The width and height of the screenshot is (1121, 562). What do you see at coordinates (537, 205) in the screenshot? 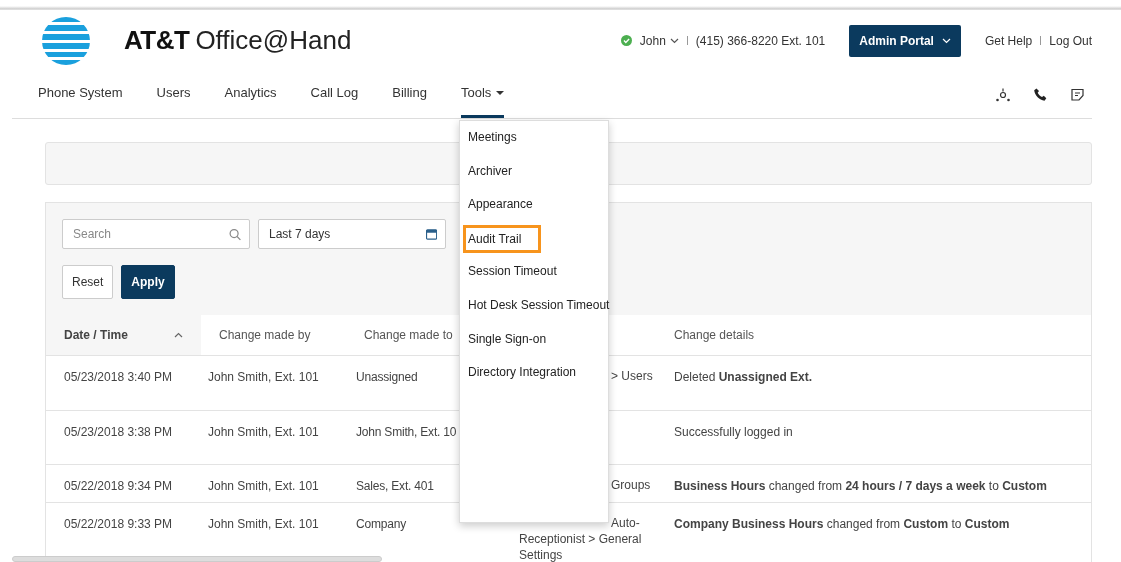
I see `menu-item: Appearance` at bounding box center [537, 205].